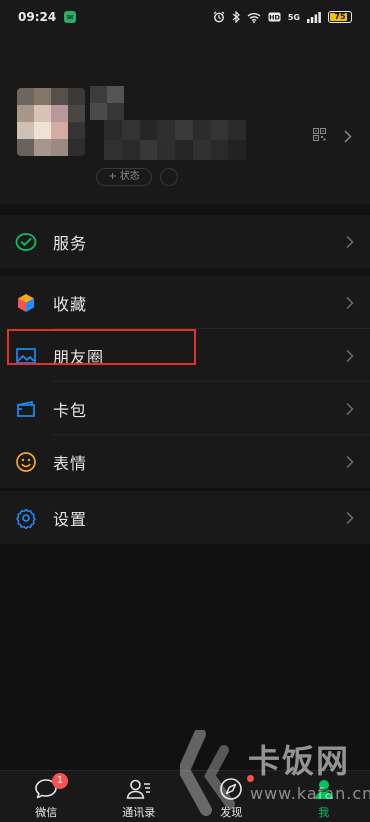 This screenshot has width=370, height=822. I want to click on menu-item-services: 服务, so click(185, 241).